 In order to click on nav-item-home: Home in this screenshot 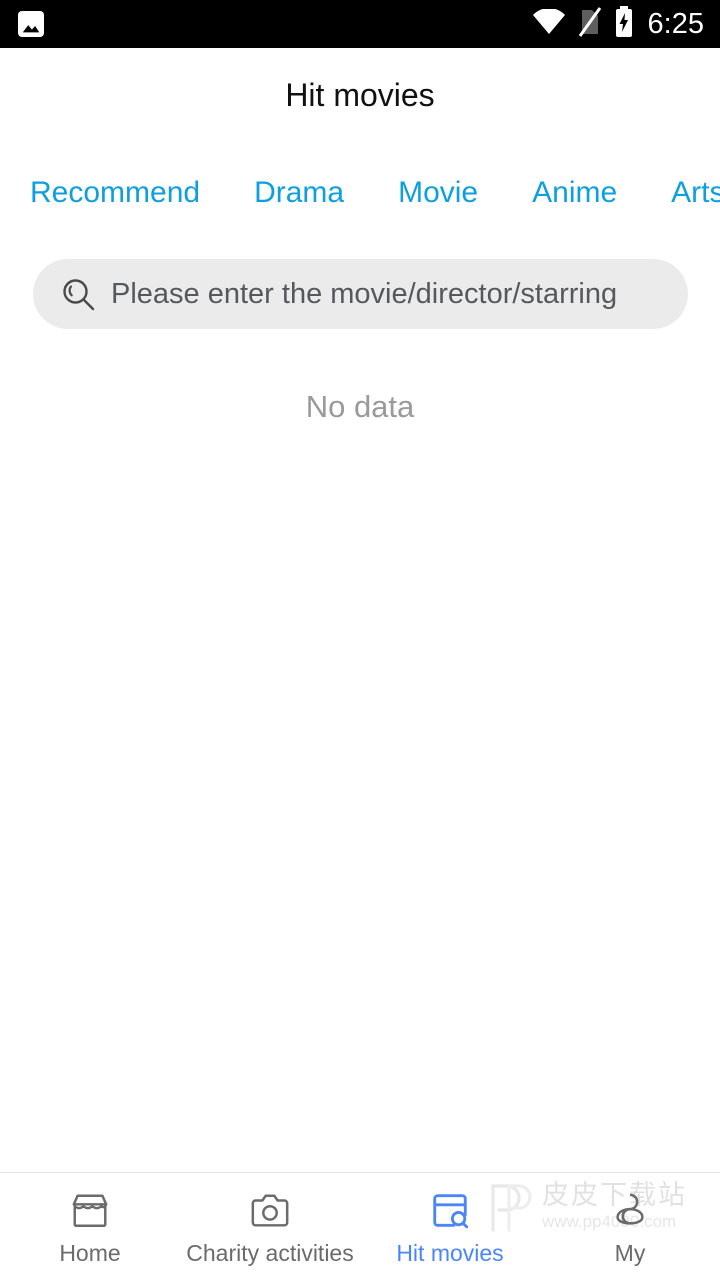, I will do `click(90, 1226)`.